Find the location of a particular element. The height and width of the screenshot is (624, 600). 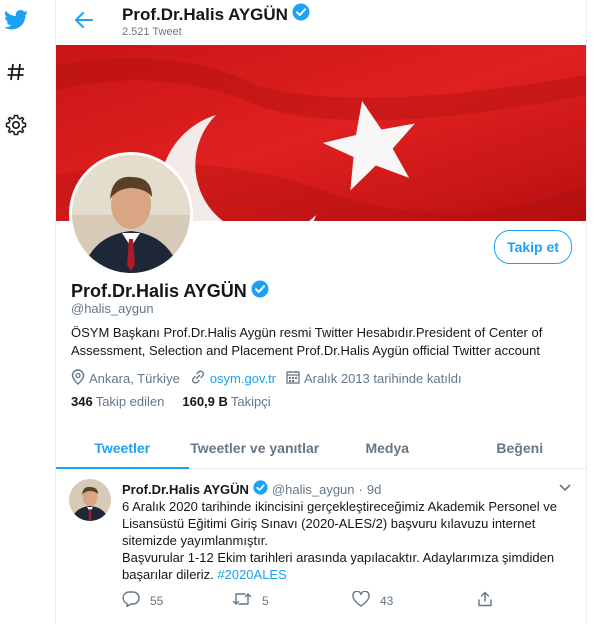

like-count: 43 is located at coordinates (387, 600).